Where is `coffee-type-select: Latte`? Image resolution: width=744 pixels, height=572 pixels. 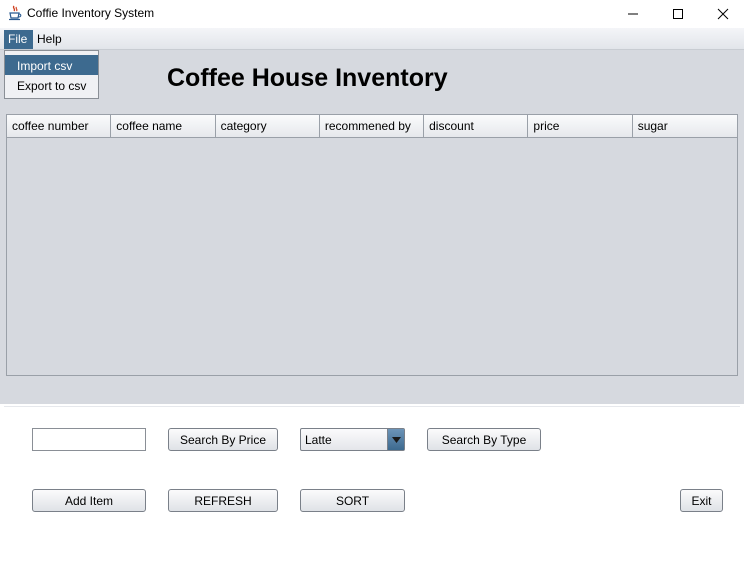
coffee-type-select: Latte is located at coordinates (352, 439).